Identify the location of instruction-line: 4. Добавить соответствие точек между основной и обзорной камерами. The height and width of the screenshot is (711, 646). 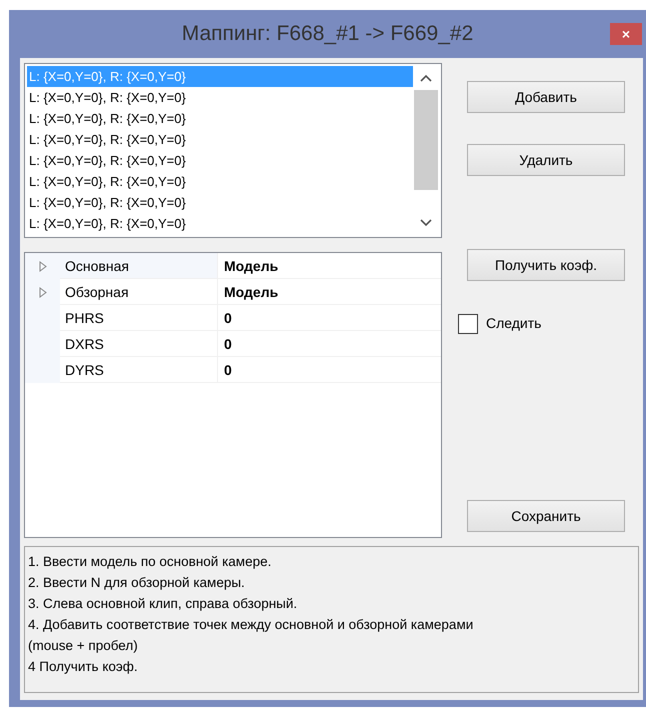
(251, 625).